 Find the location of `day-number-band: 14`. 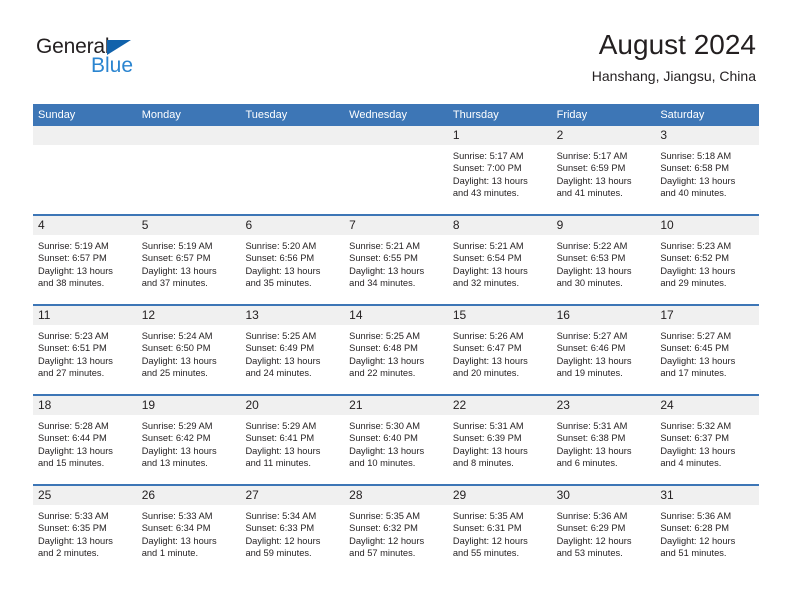

day-number-band: 14 is located at coordinates (396, 315).